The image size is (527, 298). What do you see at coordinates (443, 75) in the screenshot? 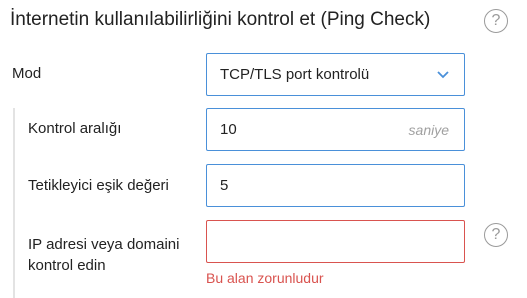
I see `chevron-down-icon` at bounding box center [443, 75].